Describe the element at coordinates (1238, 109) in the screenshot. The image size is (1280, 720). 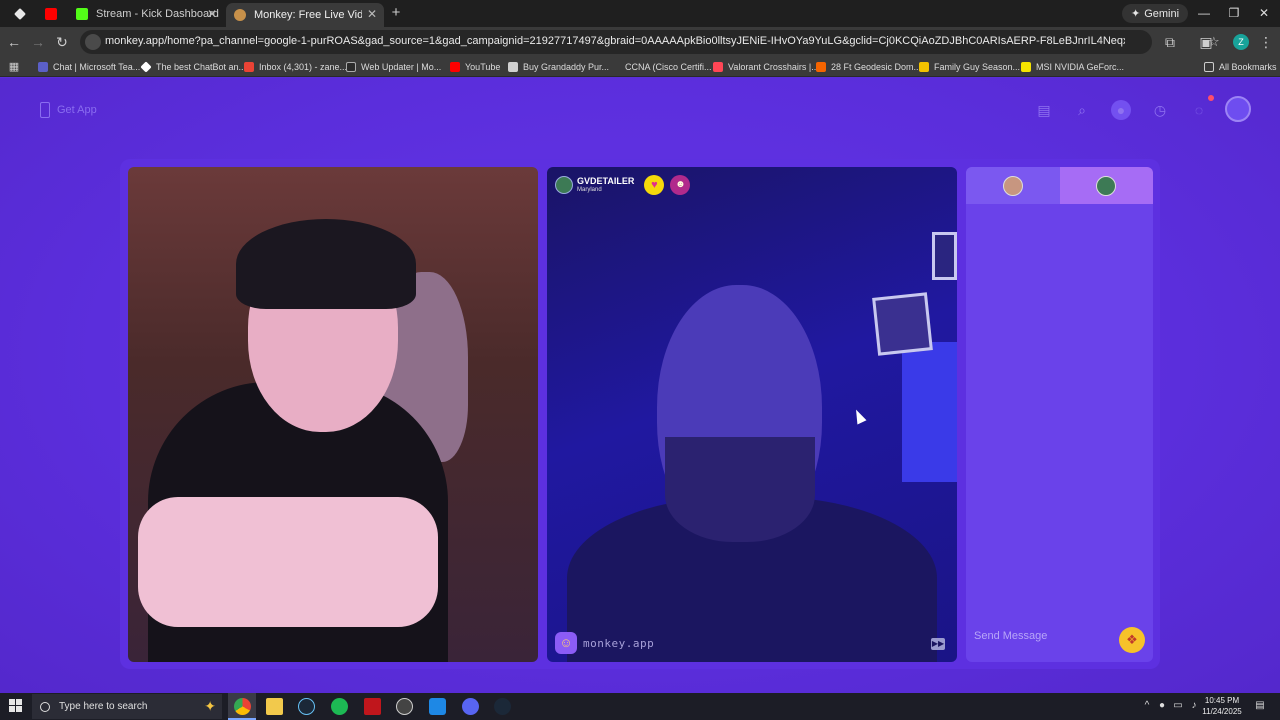
I see `user-avatar` at that location.